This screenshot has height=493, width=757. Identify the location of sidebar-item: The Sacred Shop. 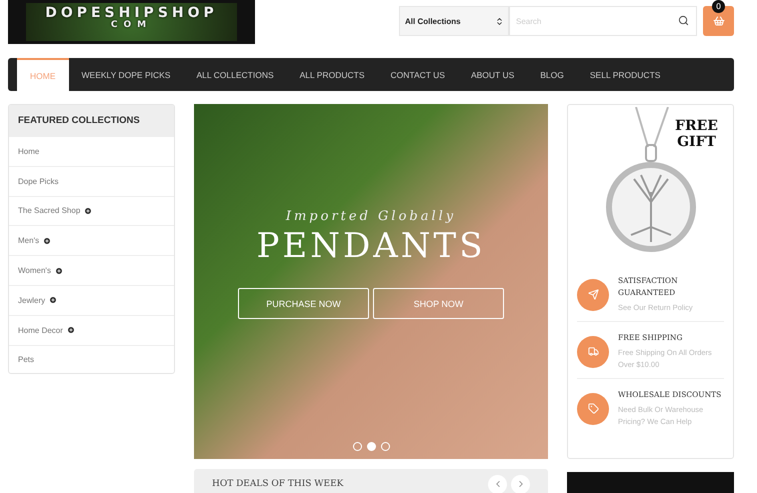
(91, 211).